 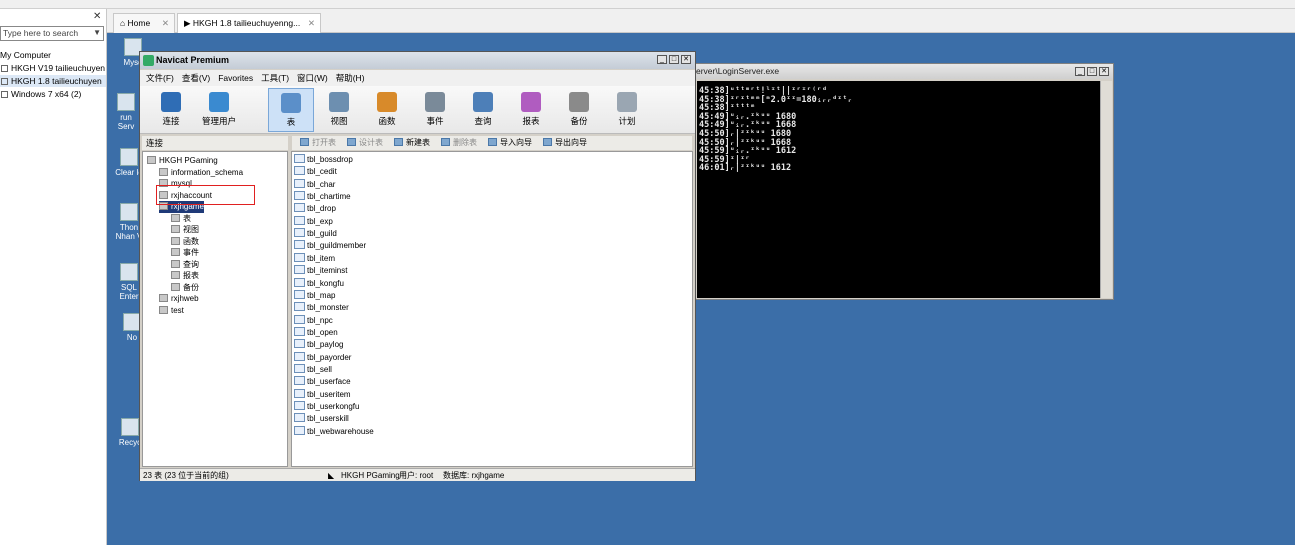 What do you see at coordinates (322, 357) in the screenshot?
I see `table-item: tbl_payorder` at bounding box center [322, 357].